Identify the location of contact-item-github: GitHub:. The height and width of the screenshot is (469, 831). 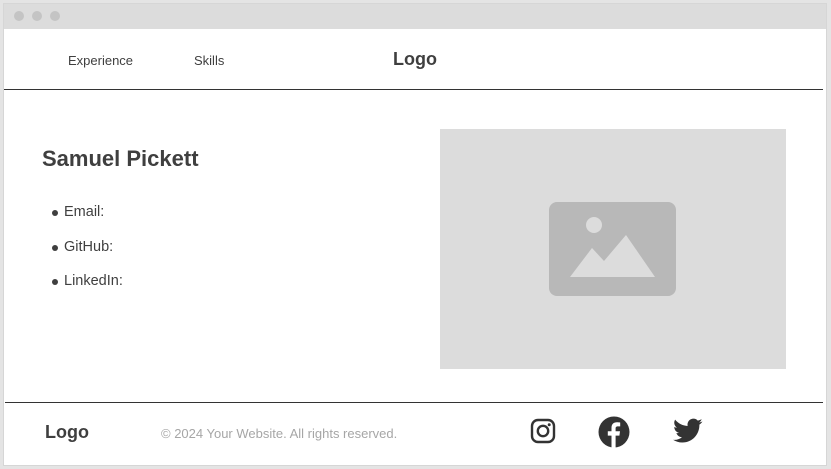
(87, 254).